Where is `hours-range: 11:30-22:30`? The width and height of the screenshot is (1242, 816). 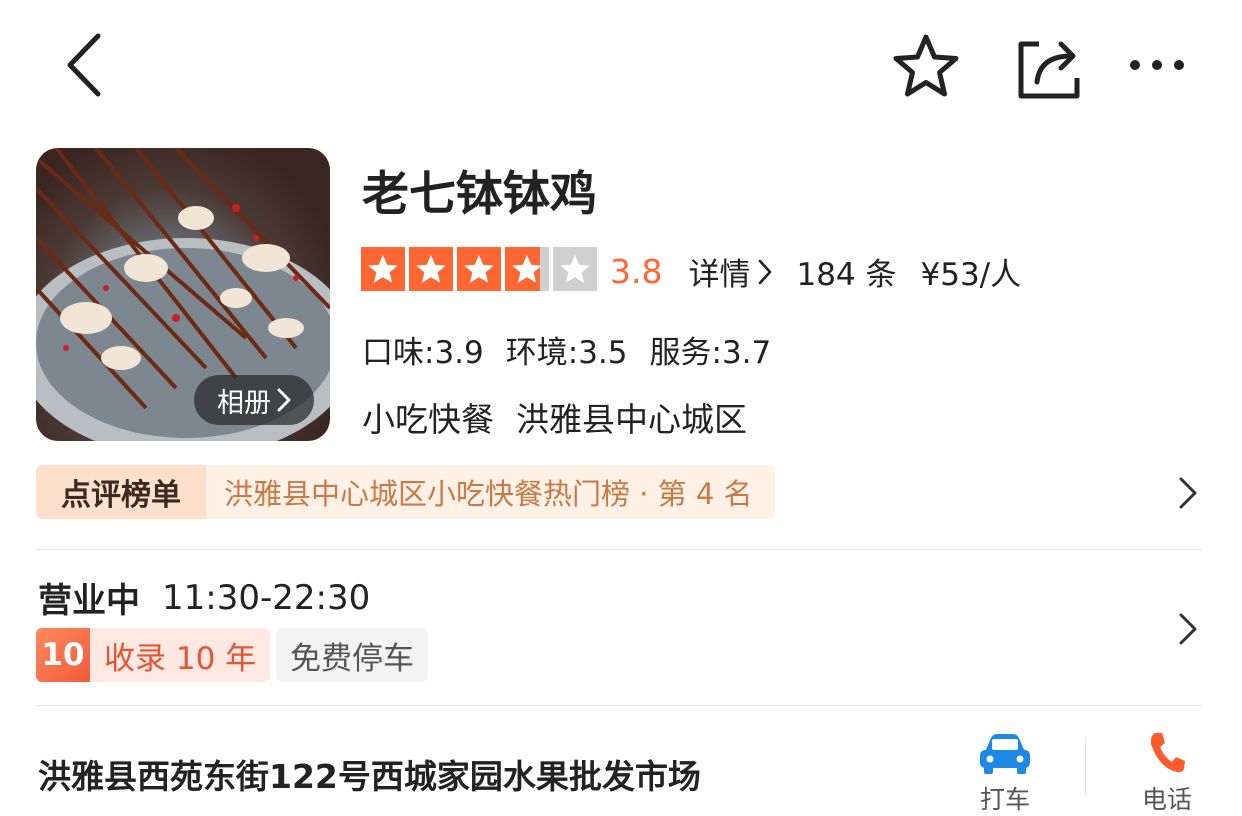
hours-range: 11:30-22:30 is located at coordinates (266, 597).